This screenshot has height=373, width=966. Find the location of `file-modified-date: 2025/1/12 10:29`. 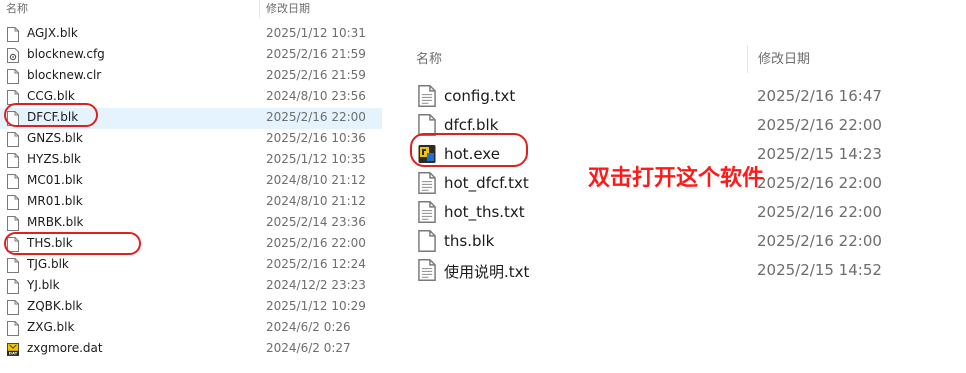

file-modified-date: 2025/1/12 10:29 is located at coordinates (316, 306).